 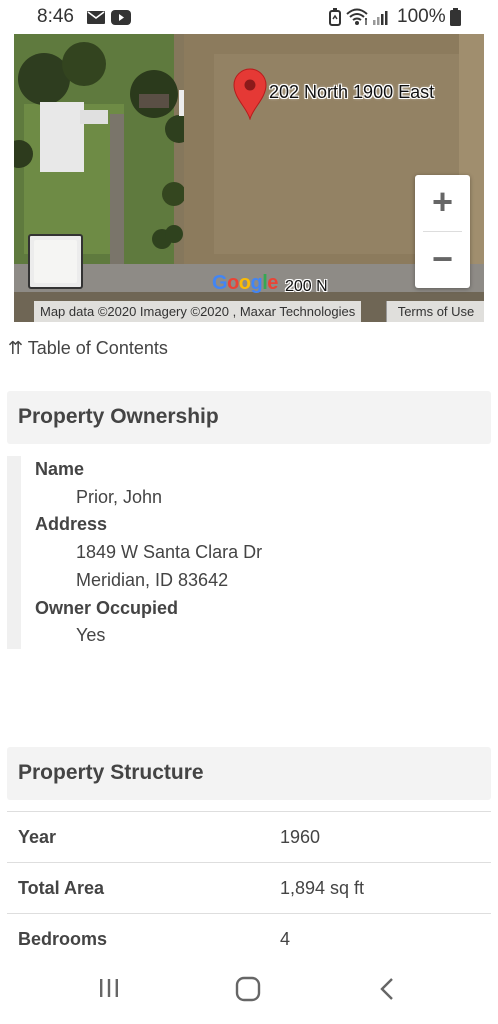 What do you see at coordinates (169, 552) in the screenshot?
I see `address-line-1: 1849 W Santa Clara Dr` at bounding box center [169, 552].